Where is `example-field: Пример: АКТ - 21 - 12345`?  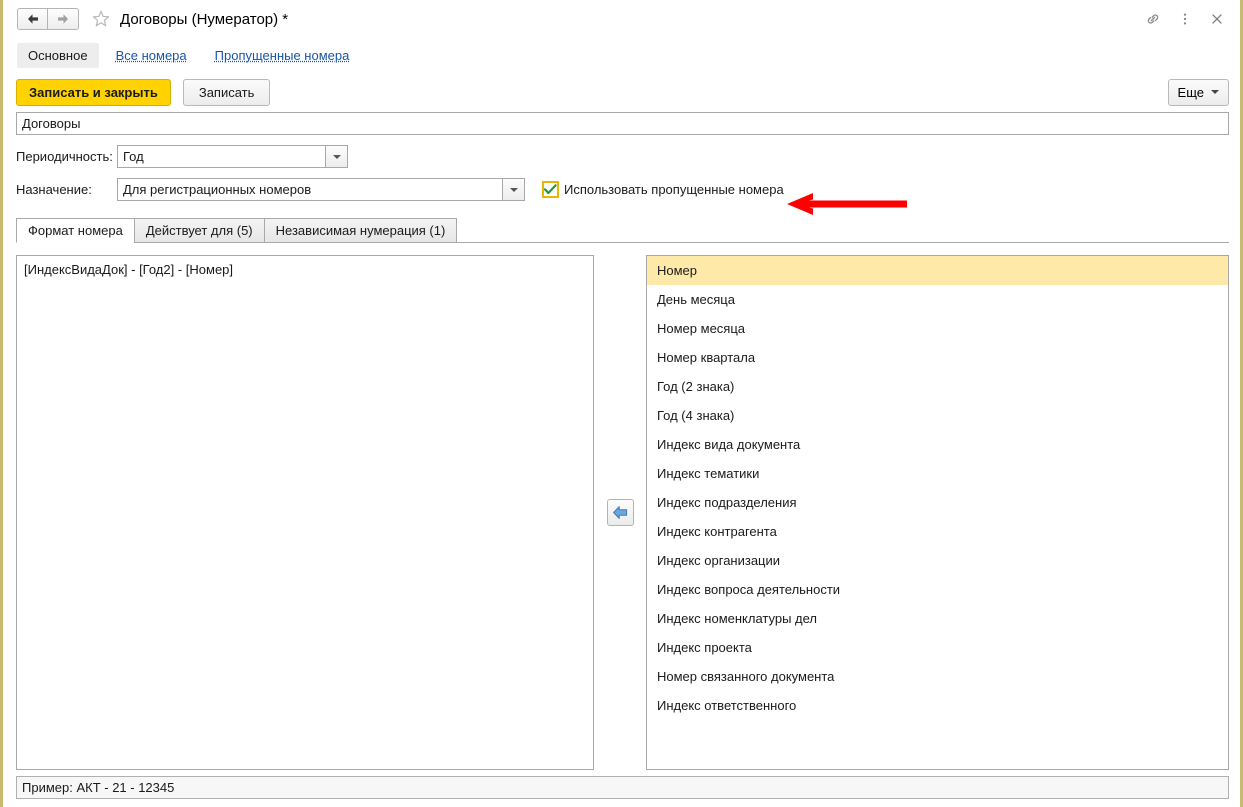
example-field: Пример: АКТ - 21 - 12345 is located at coordinates (622, 787).